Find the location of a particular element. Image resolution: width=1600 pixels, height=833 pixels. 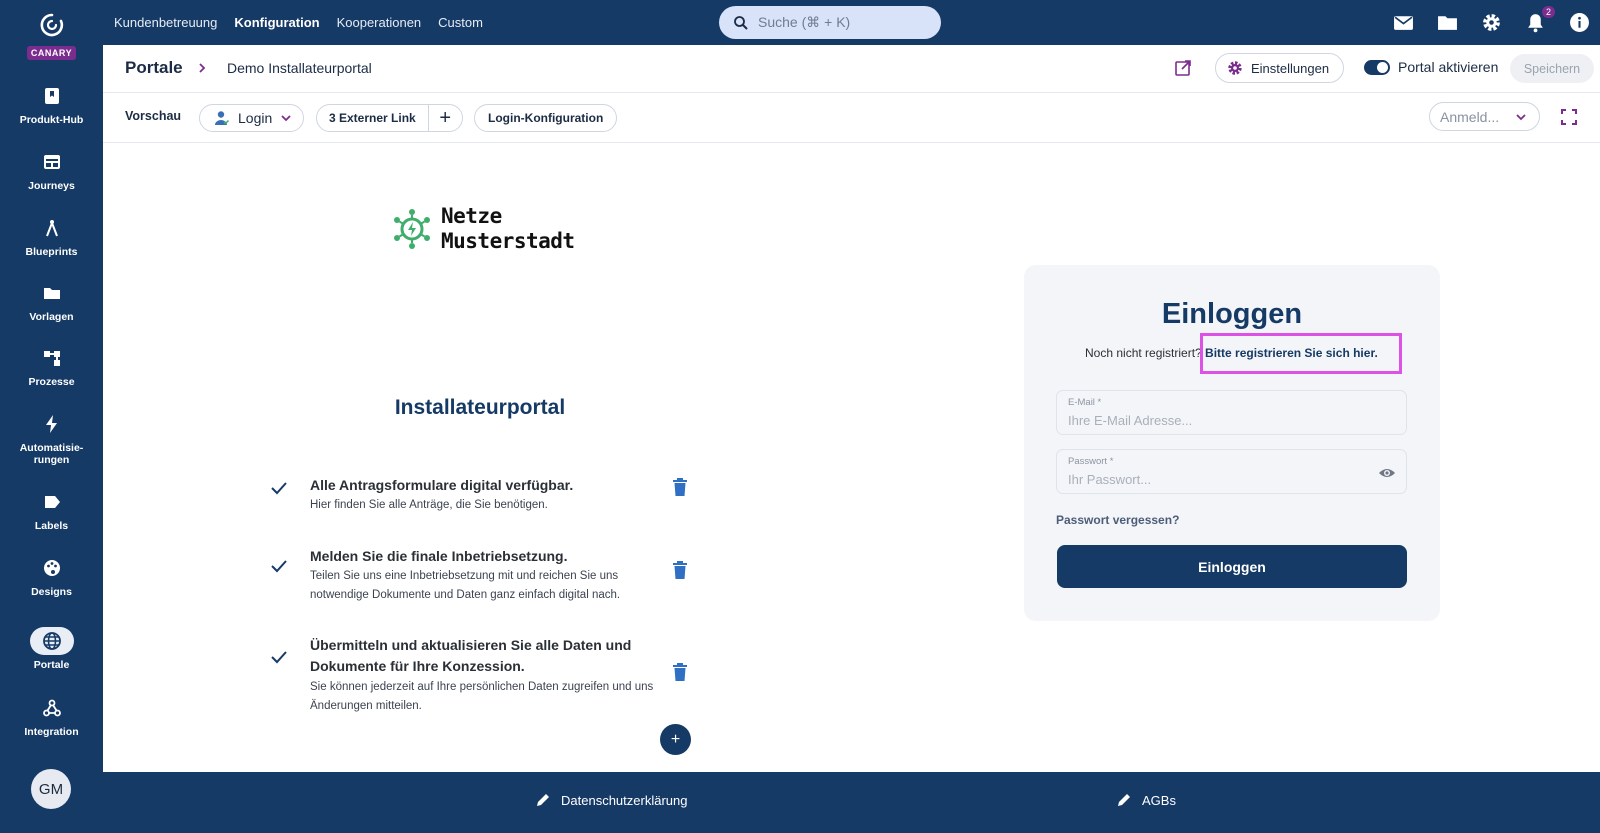

login-button: Einloggen is located at coordinates (1232, 566).